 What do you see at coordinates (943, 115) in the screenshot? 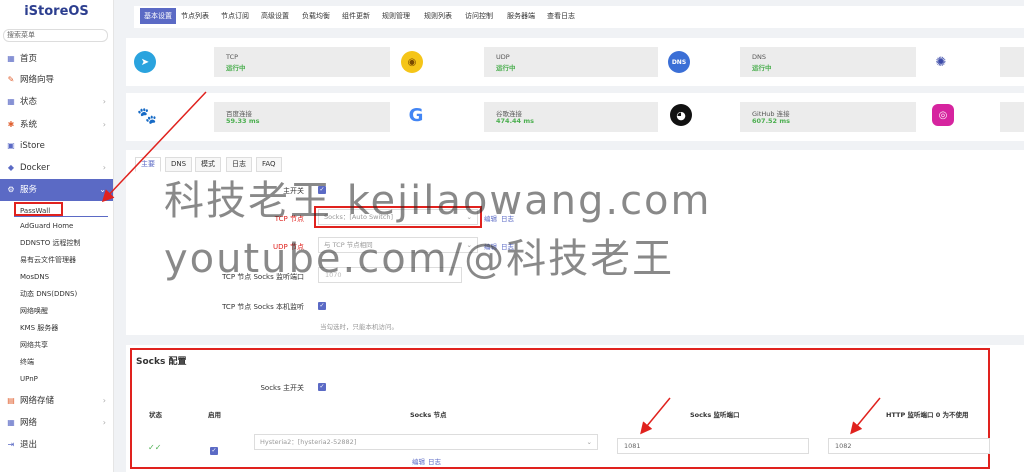
I see `instagram-icon: ◎` at bounding box center [943, 115].